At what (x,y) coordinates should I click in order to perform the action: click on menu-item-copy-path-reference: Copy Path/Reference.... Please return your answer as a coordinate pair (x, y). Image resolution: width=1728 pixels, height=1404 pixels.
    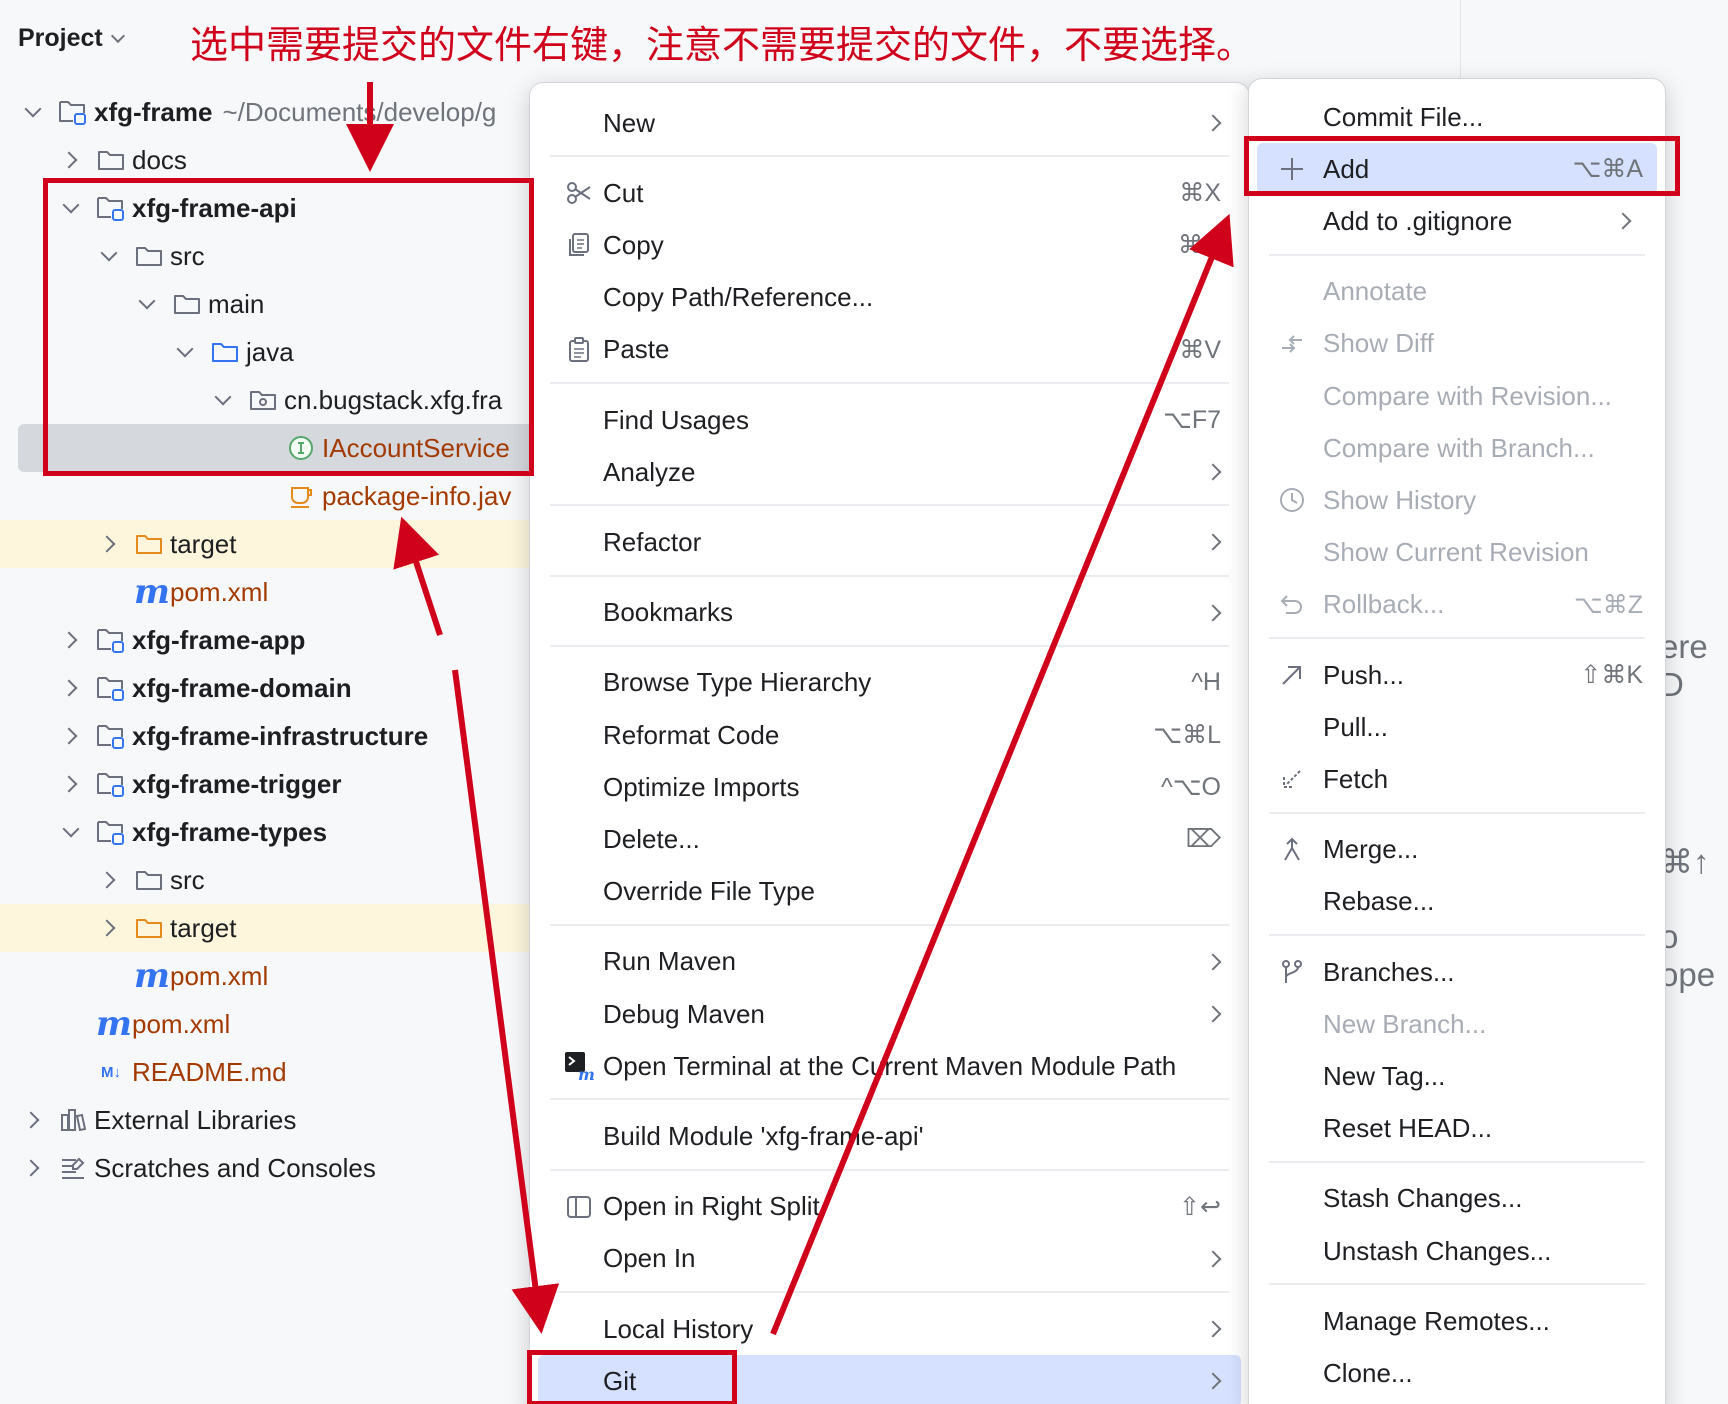
    Looking at the image, I should click on (889, 298).